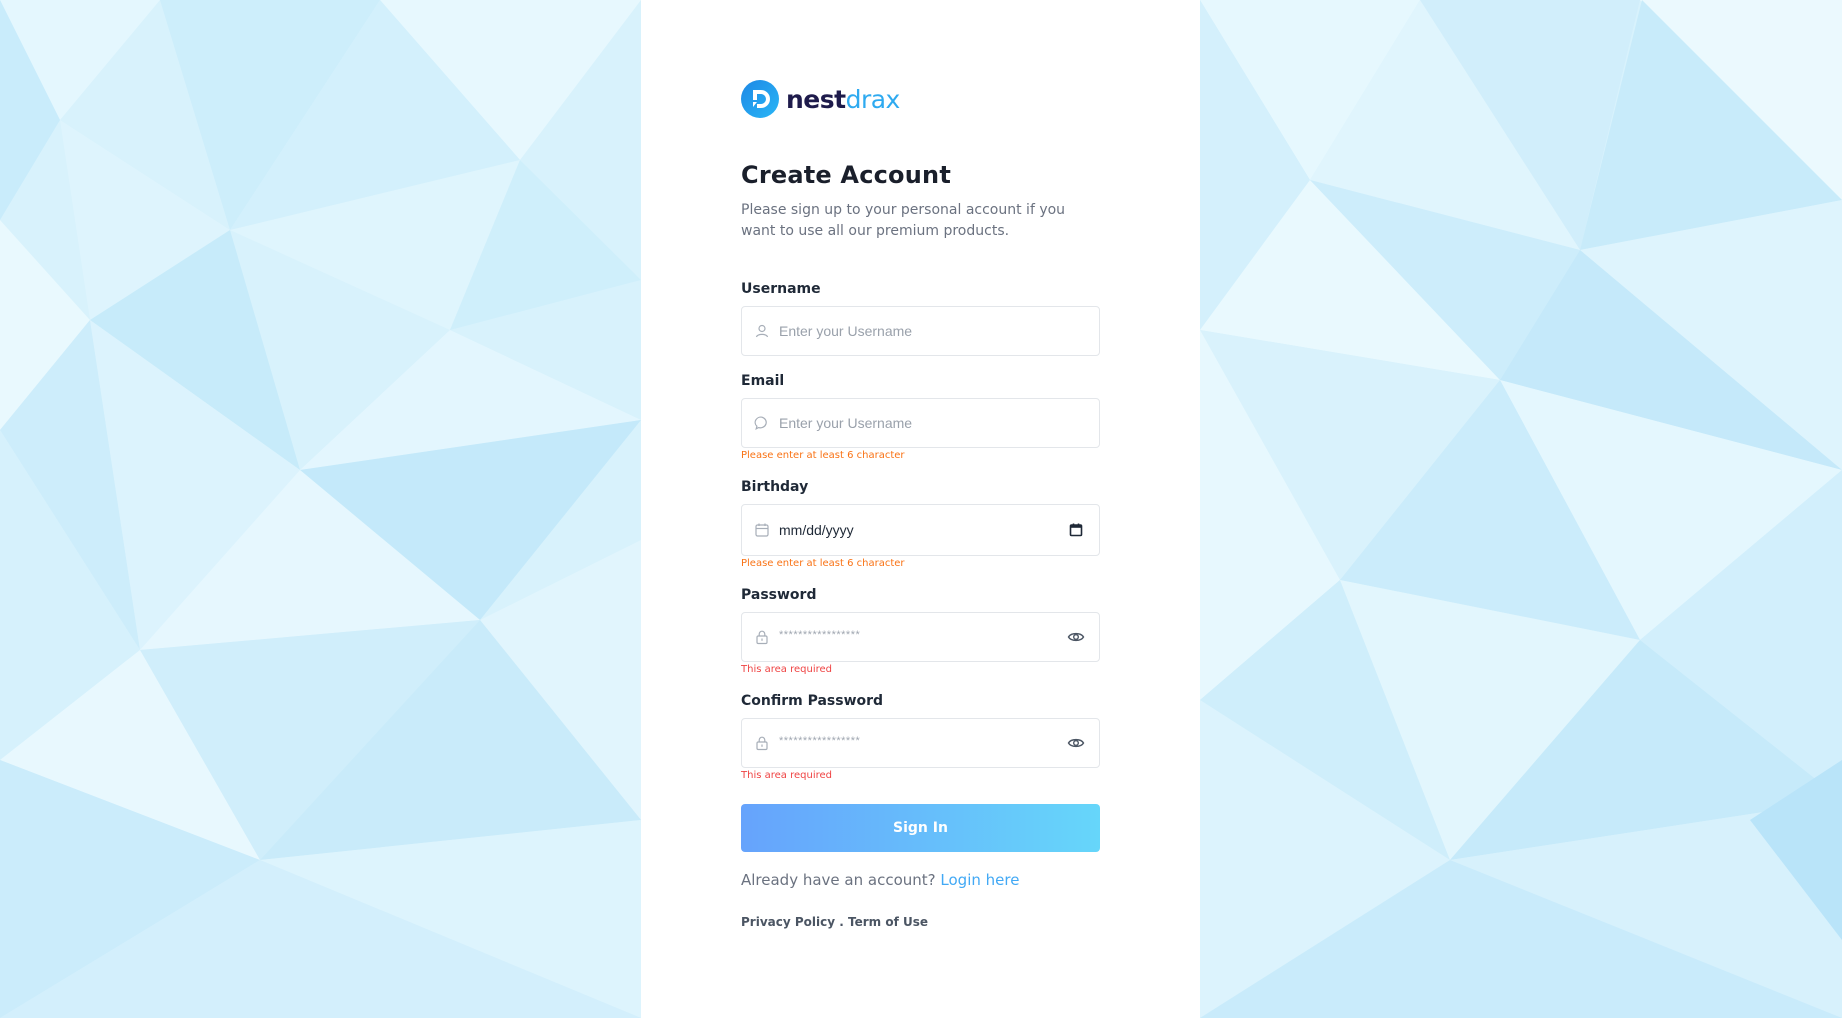  What do you see at coordinates (923, 743) in the screenshot?
I see `confirm-password-input: *****************` at bounding box center [923, 743].